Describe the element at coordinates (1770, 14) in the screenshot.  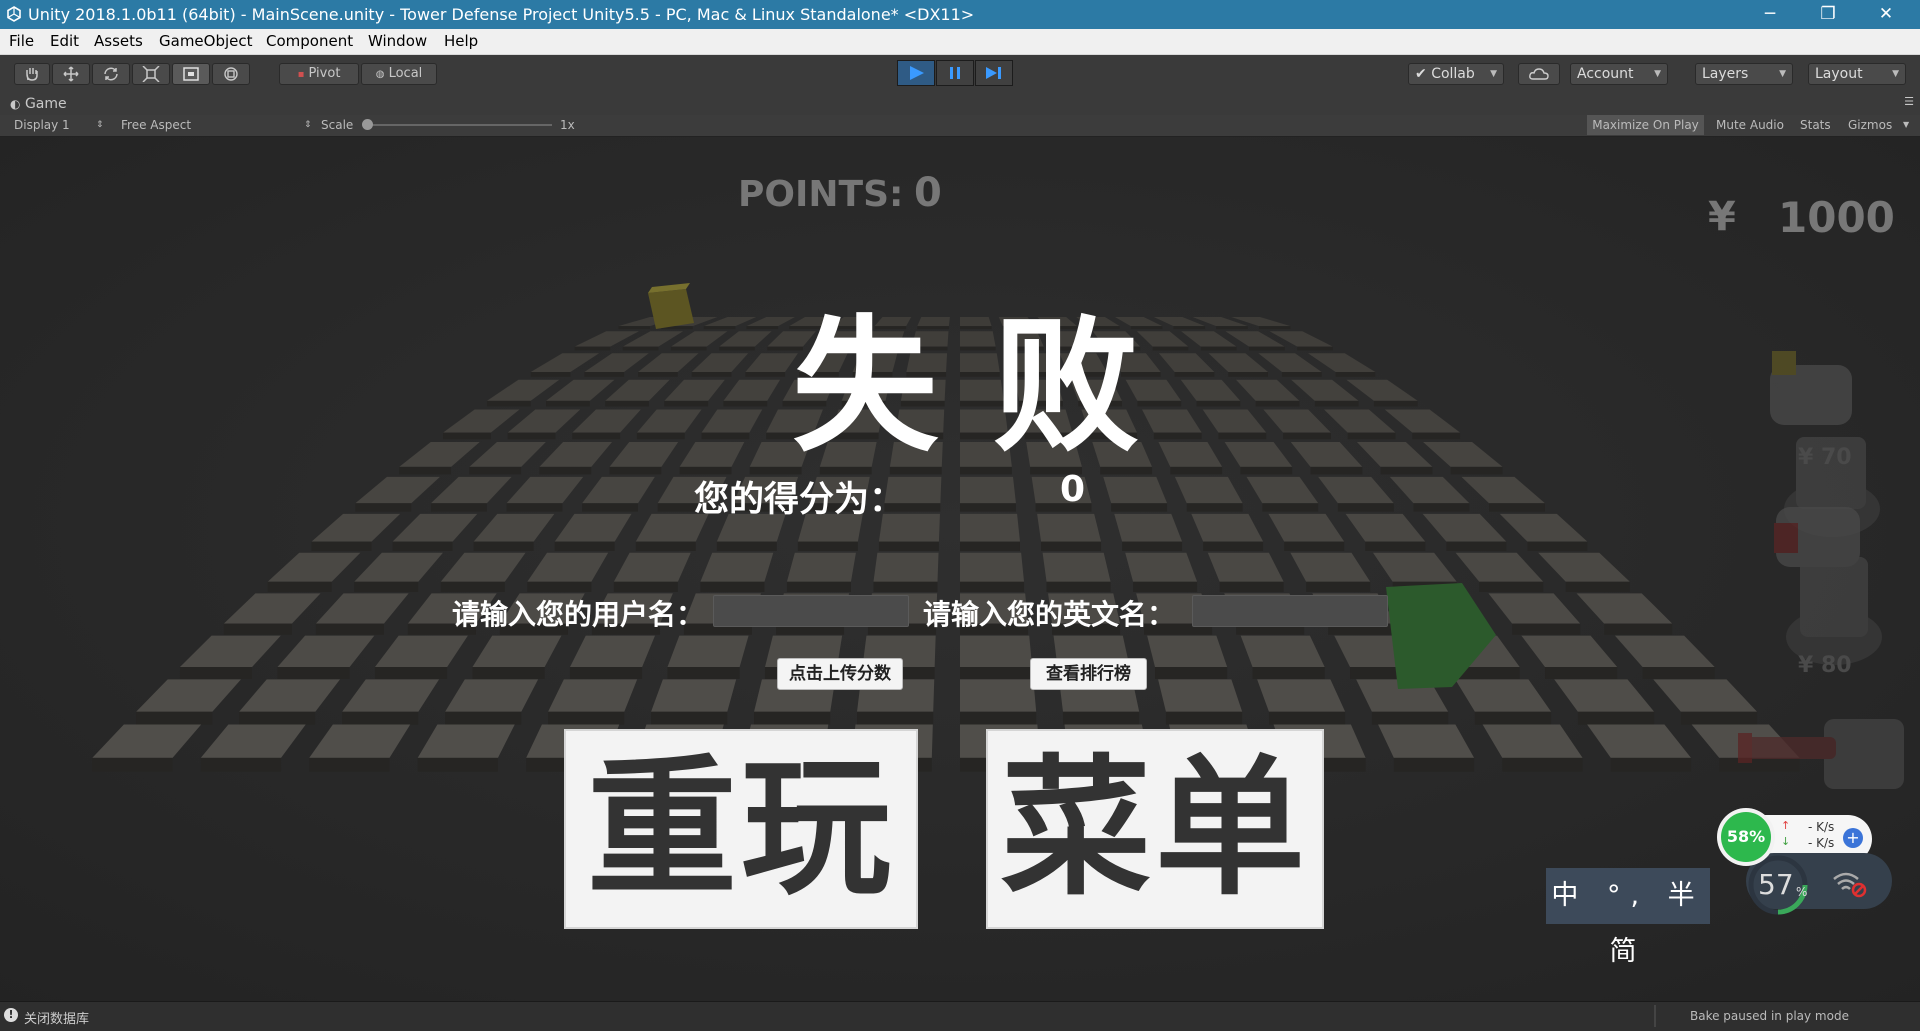
I see `minimize-button: ─` at that location.